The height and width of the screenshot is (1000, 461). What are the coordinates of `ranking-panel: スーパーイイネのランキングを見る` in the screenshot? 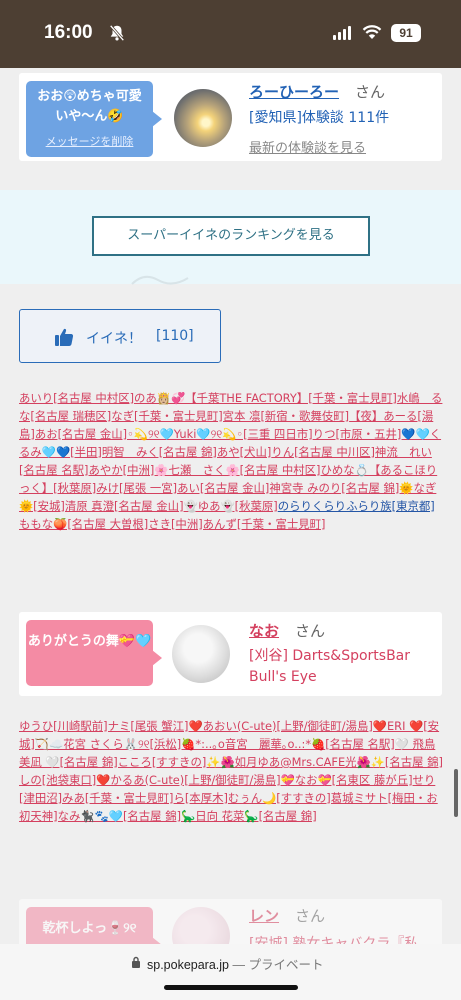 It's located at (230, 237).